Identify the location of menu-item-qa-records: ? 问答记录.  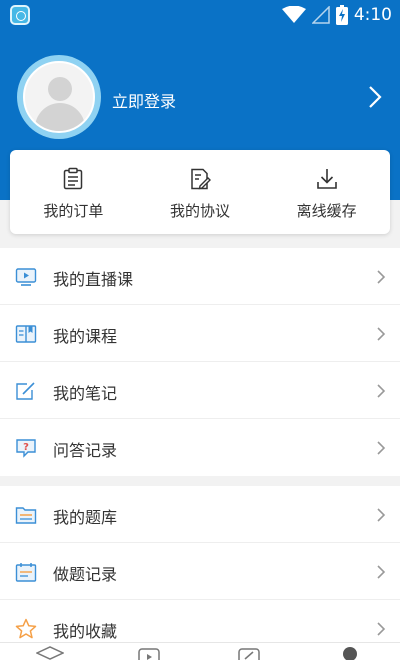
(200, 447).